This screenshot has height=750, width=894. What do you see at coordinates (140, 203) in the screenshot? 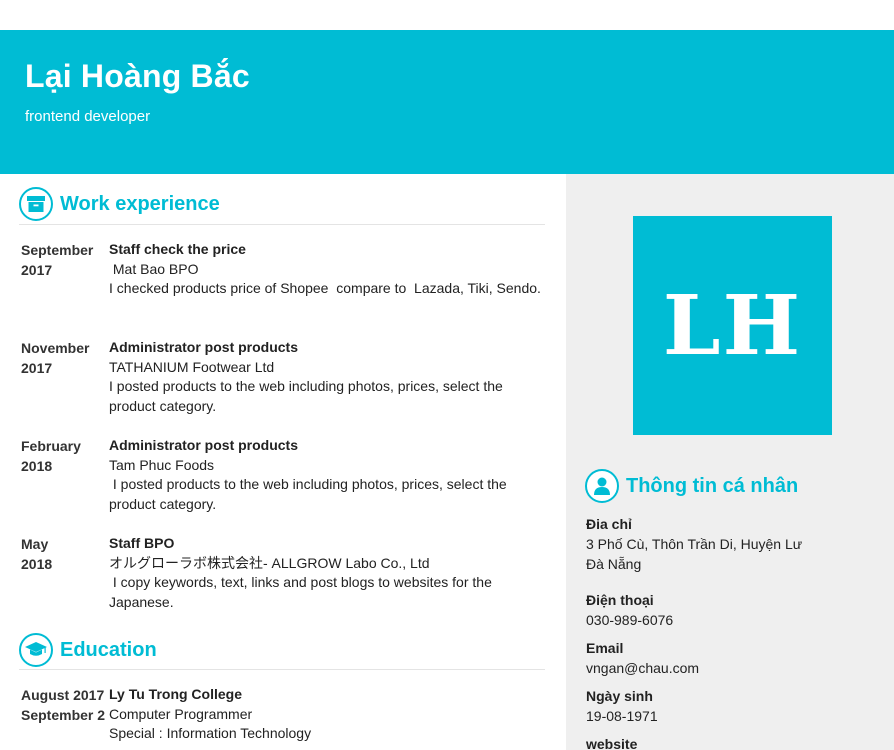
I see `work-experience-title: Work experience` at bounding box center [140, 203].